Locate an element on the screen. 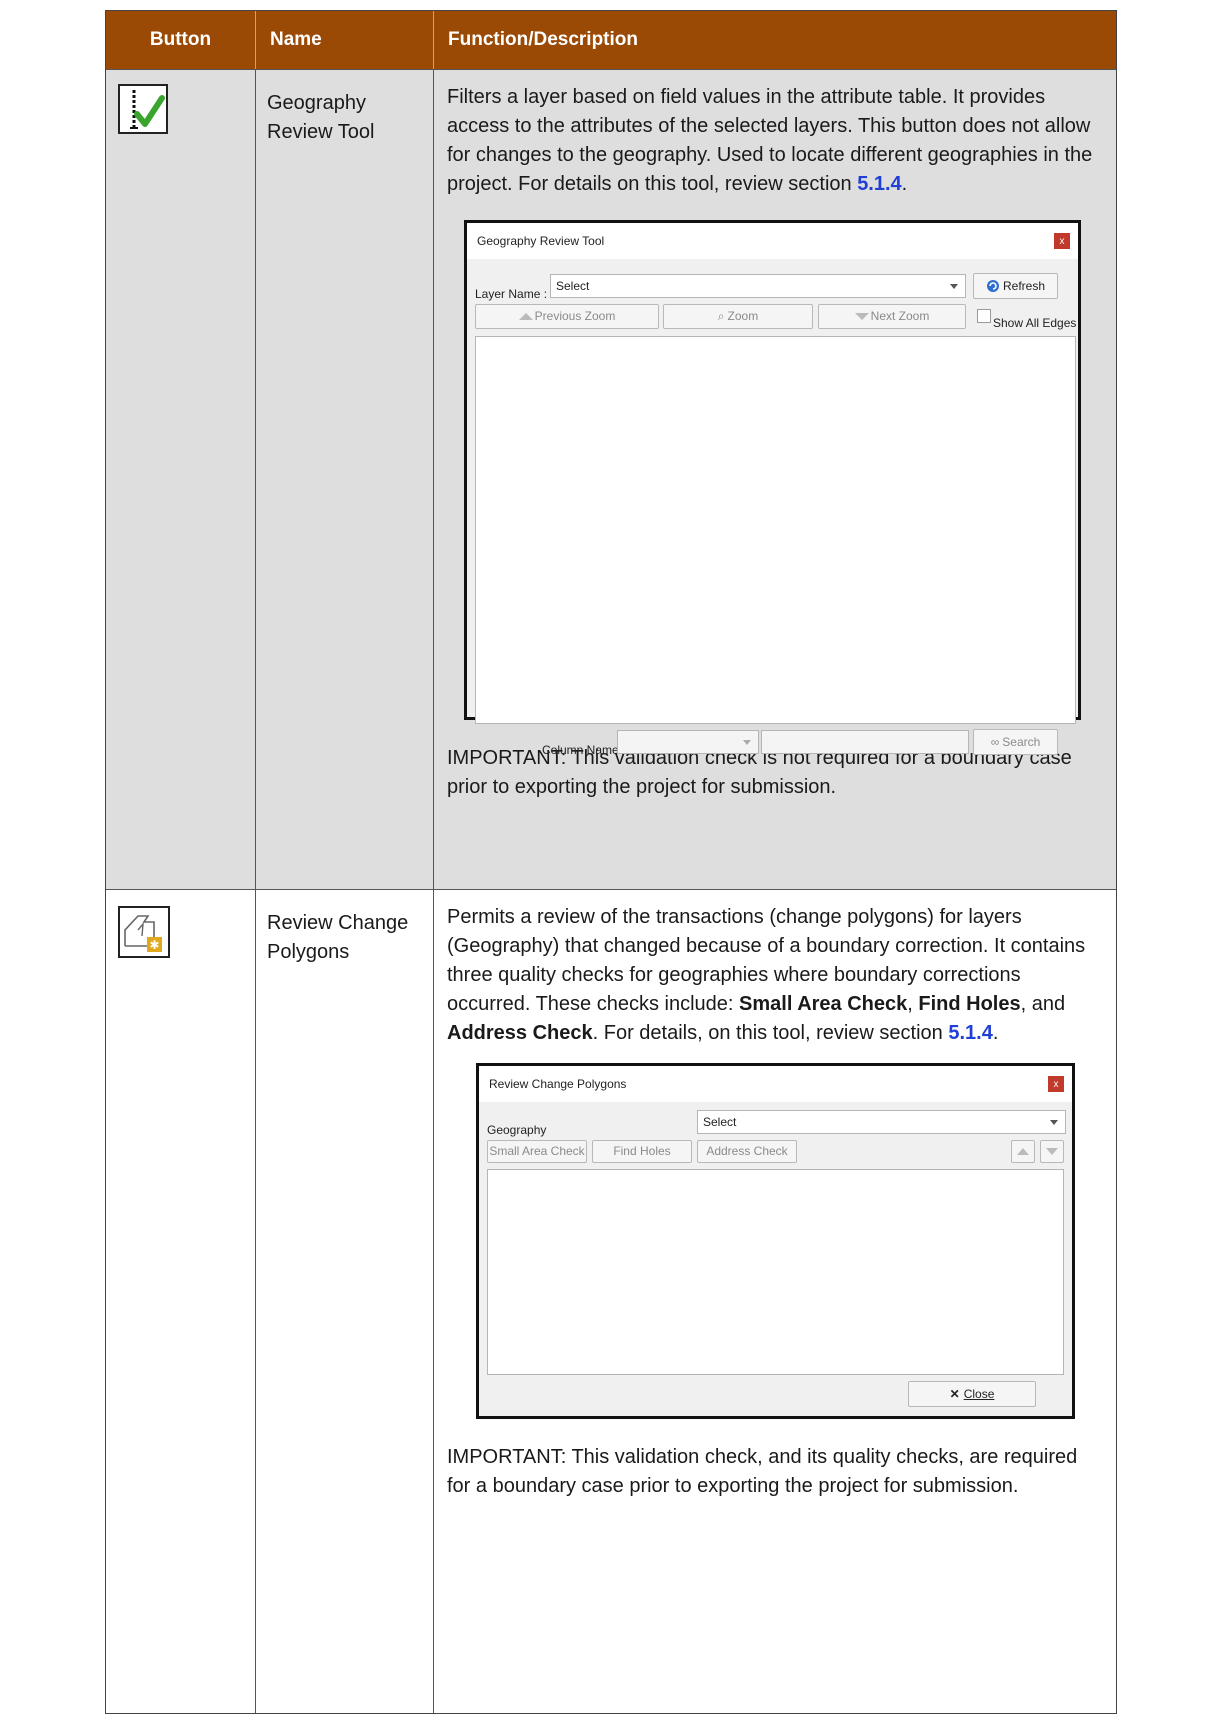  small-area-check-term: Small Area Check is located at coordinates (823, 1004).